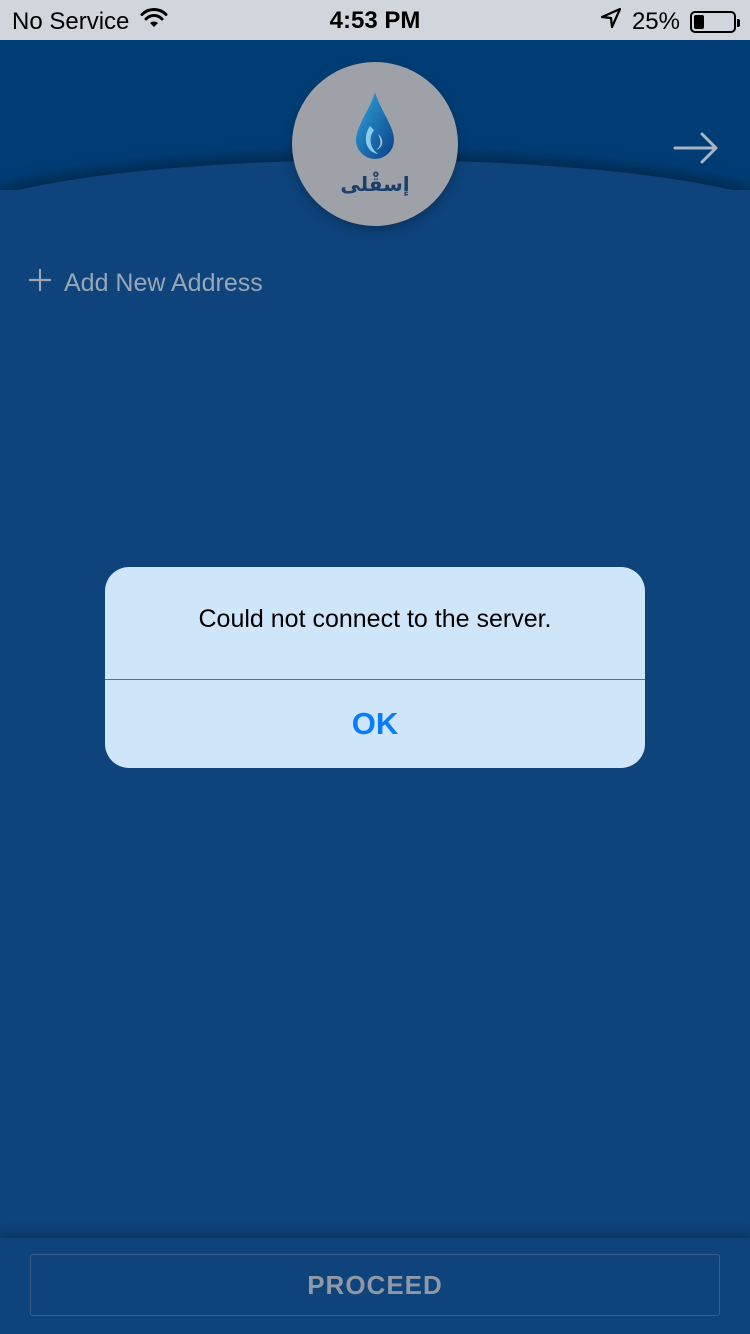  Describe the element at coordinates (696, 148) in the screenshot. I see `arrow-right-icon` at that location.